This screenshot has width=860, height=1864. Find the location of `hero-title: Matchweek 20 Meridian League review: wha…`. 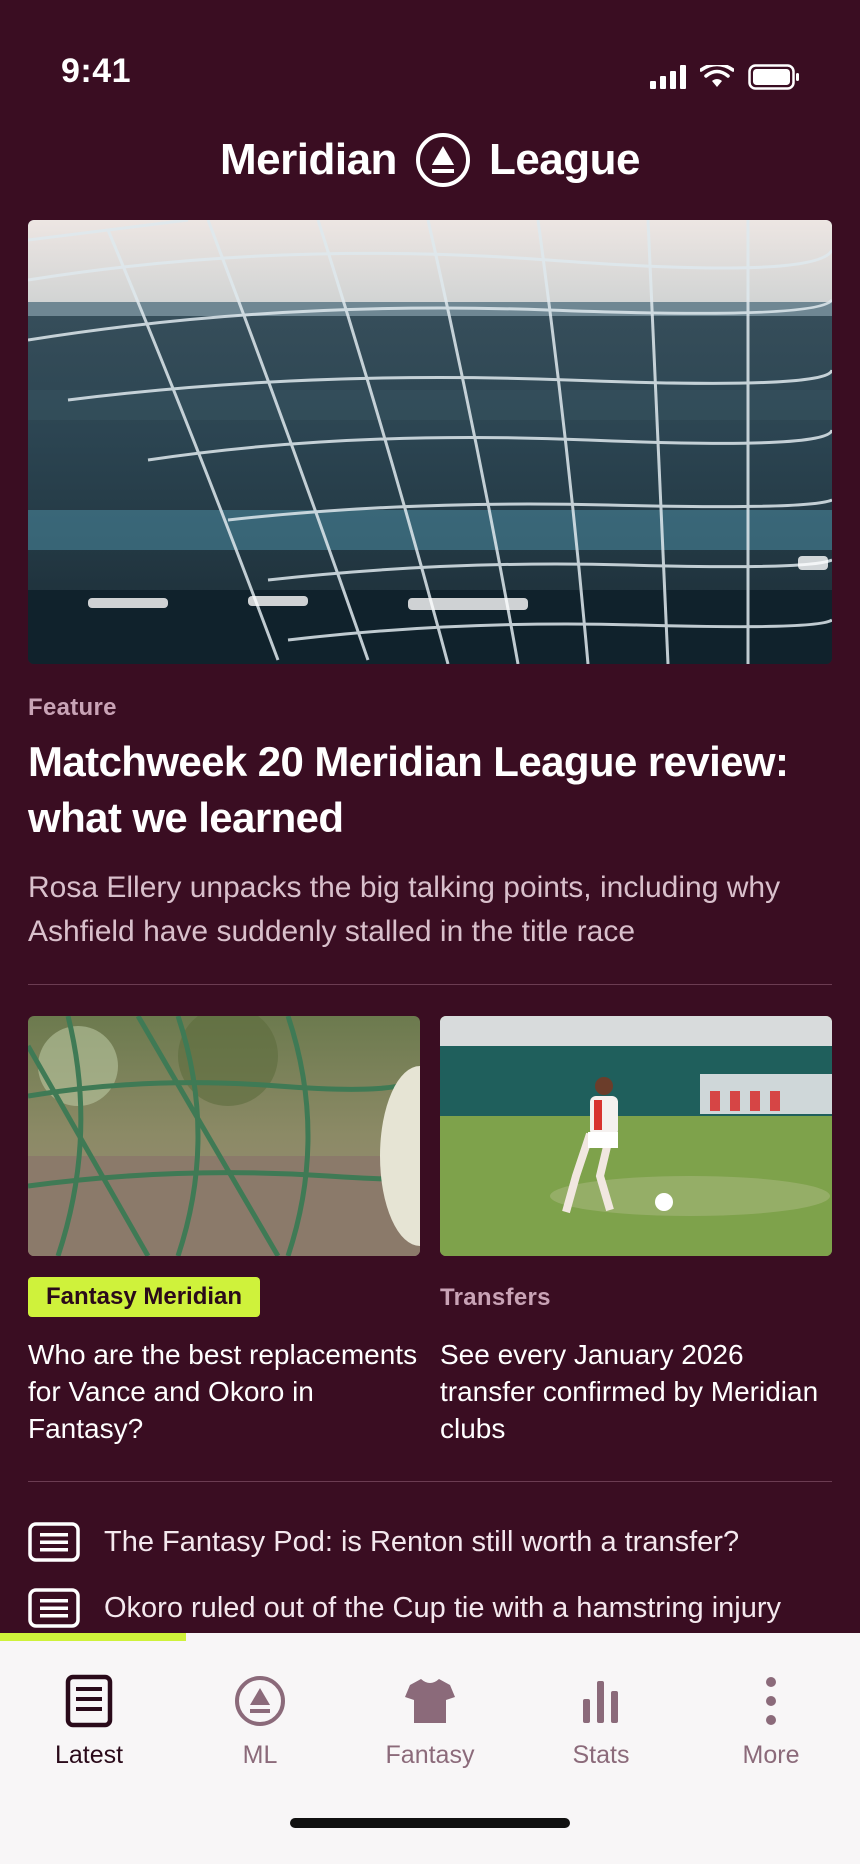

hero-title: Matchweek 20 Meridian League review: wha… is located at coordinates (430, 790).